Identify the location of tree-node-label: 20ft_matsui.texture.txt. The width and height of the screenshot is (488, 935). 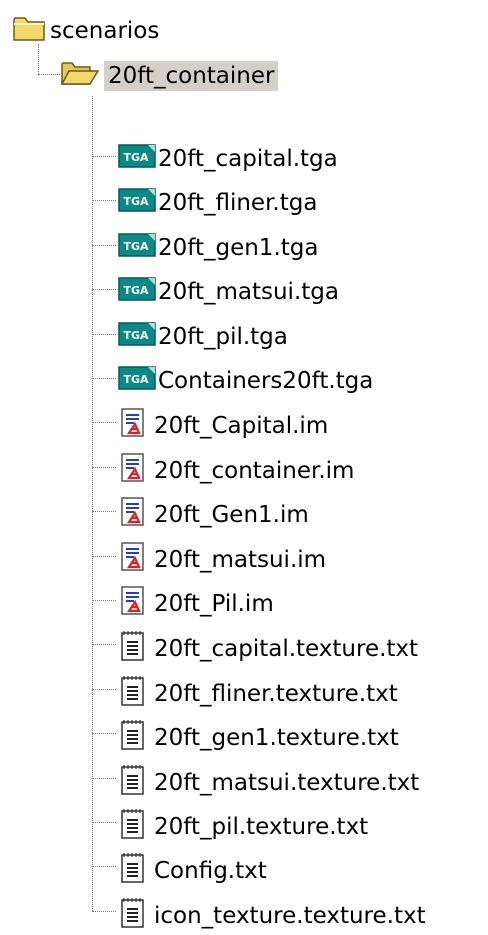
(287, 783).